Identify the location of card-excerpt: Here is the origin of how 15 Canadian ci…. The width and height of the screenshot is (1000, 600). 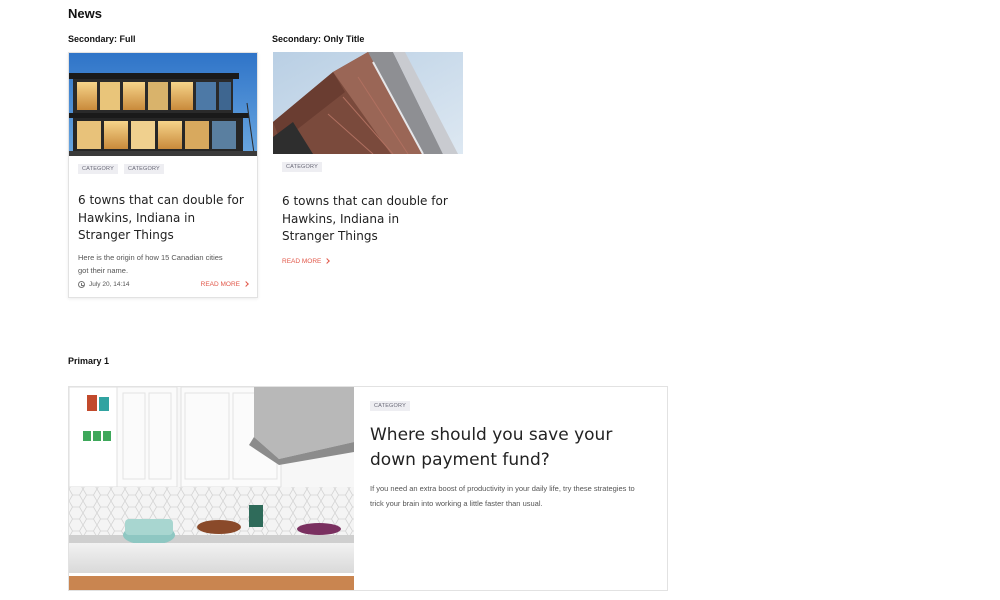
(150, 263).